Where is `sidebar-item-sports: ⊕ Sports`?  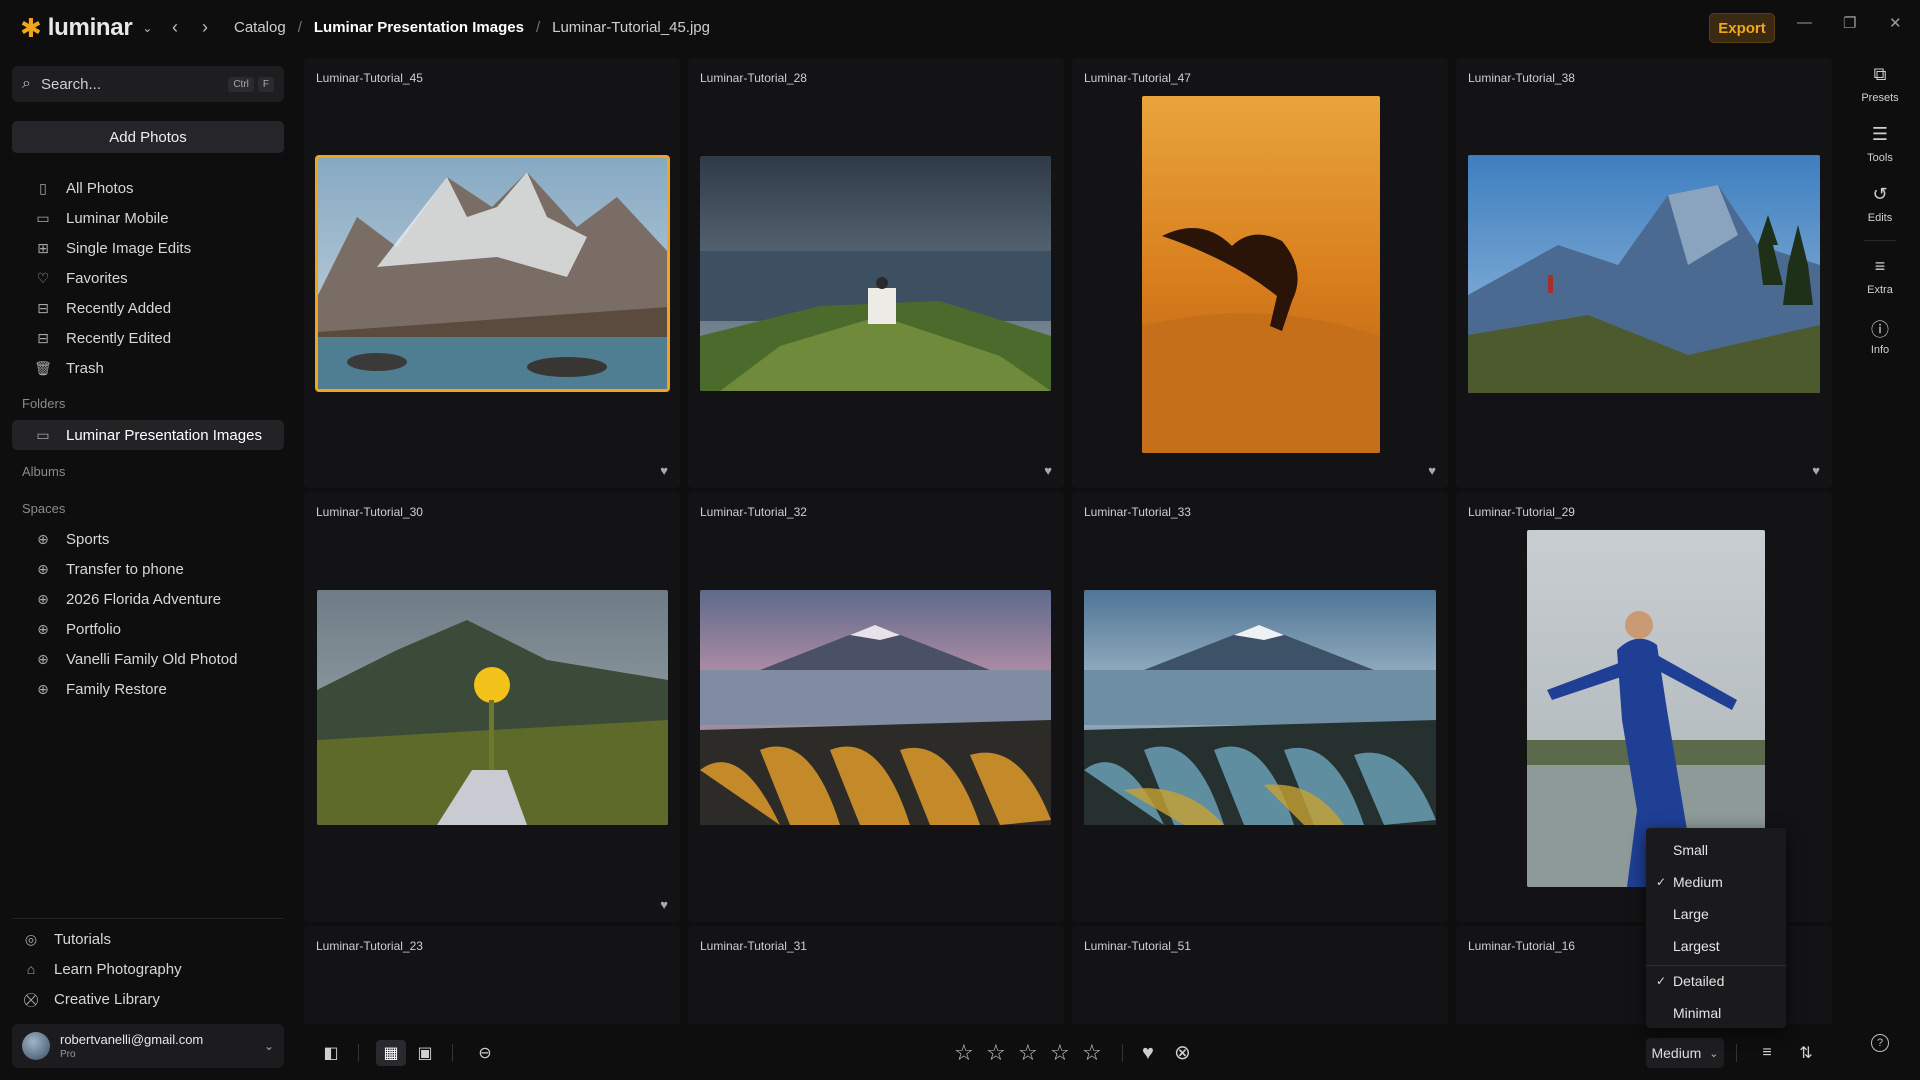 sidebar-item-sports: ⊕ Sports is located at coordinates (148, 539).